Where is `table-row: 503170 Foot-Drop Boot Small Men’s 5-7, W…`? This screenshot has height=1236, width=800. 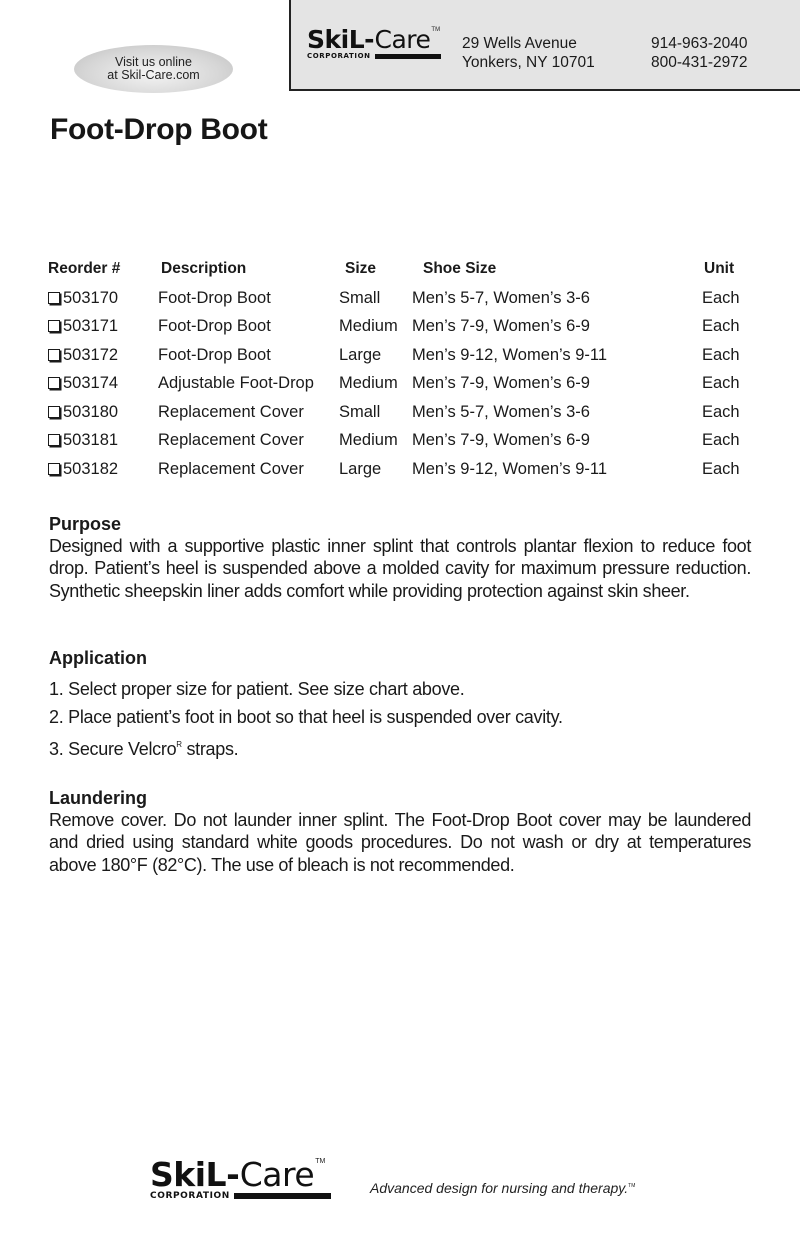 table-row: 503170 Foot-Drop Boot Small Men’s 5-7, W… is located at coordinates (408, 300).